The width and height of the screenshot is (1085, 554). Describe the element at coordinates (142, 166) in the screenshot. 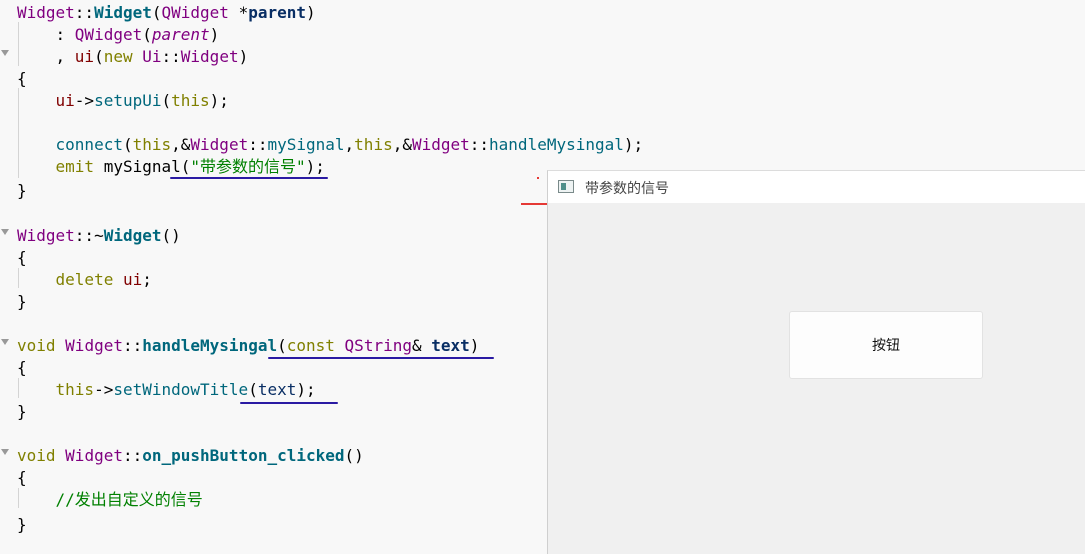

I see `code-token: mySignal(` at that location.